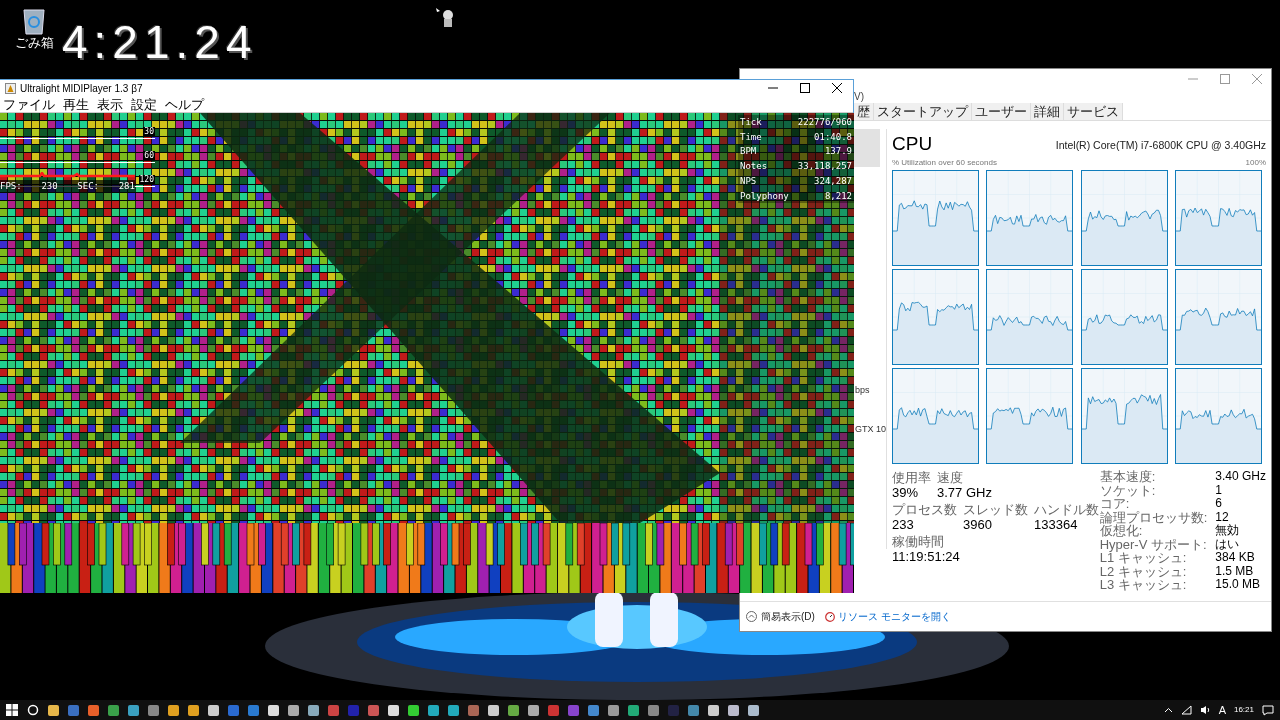  What do you see at coordinates (126, 186) in the screenshot?
I see `sec-value: 281` at bounding box center [126, 186].